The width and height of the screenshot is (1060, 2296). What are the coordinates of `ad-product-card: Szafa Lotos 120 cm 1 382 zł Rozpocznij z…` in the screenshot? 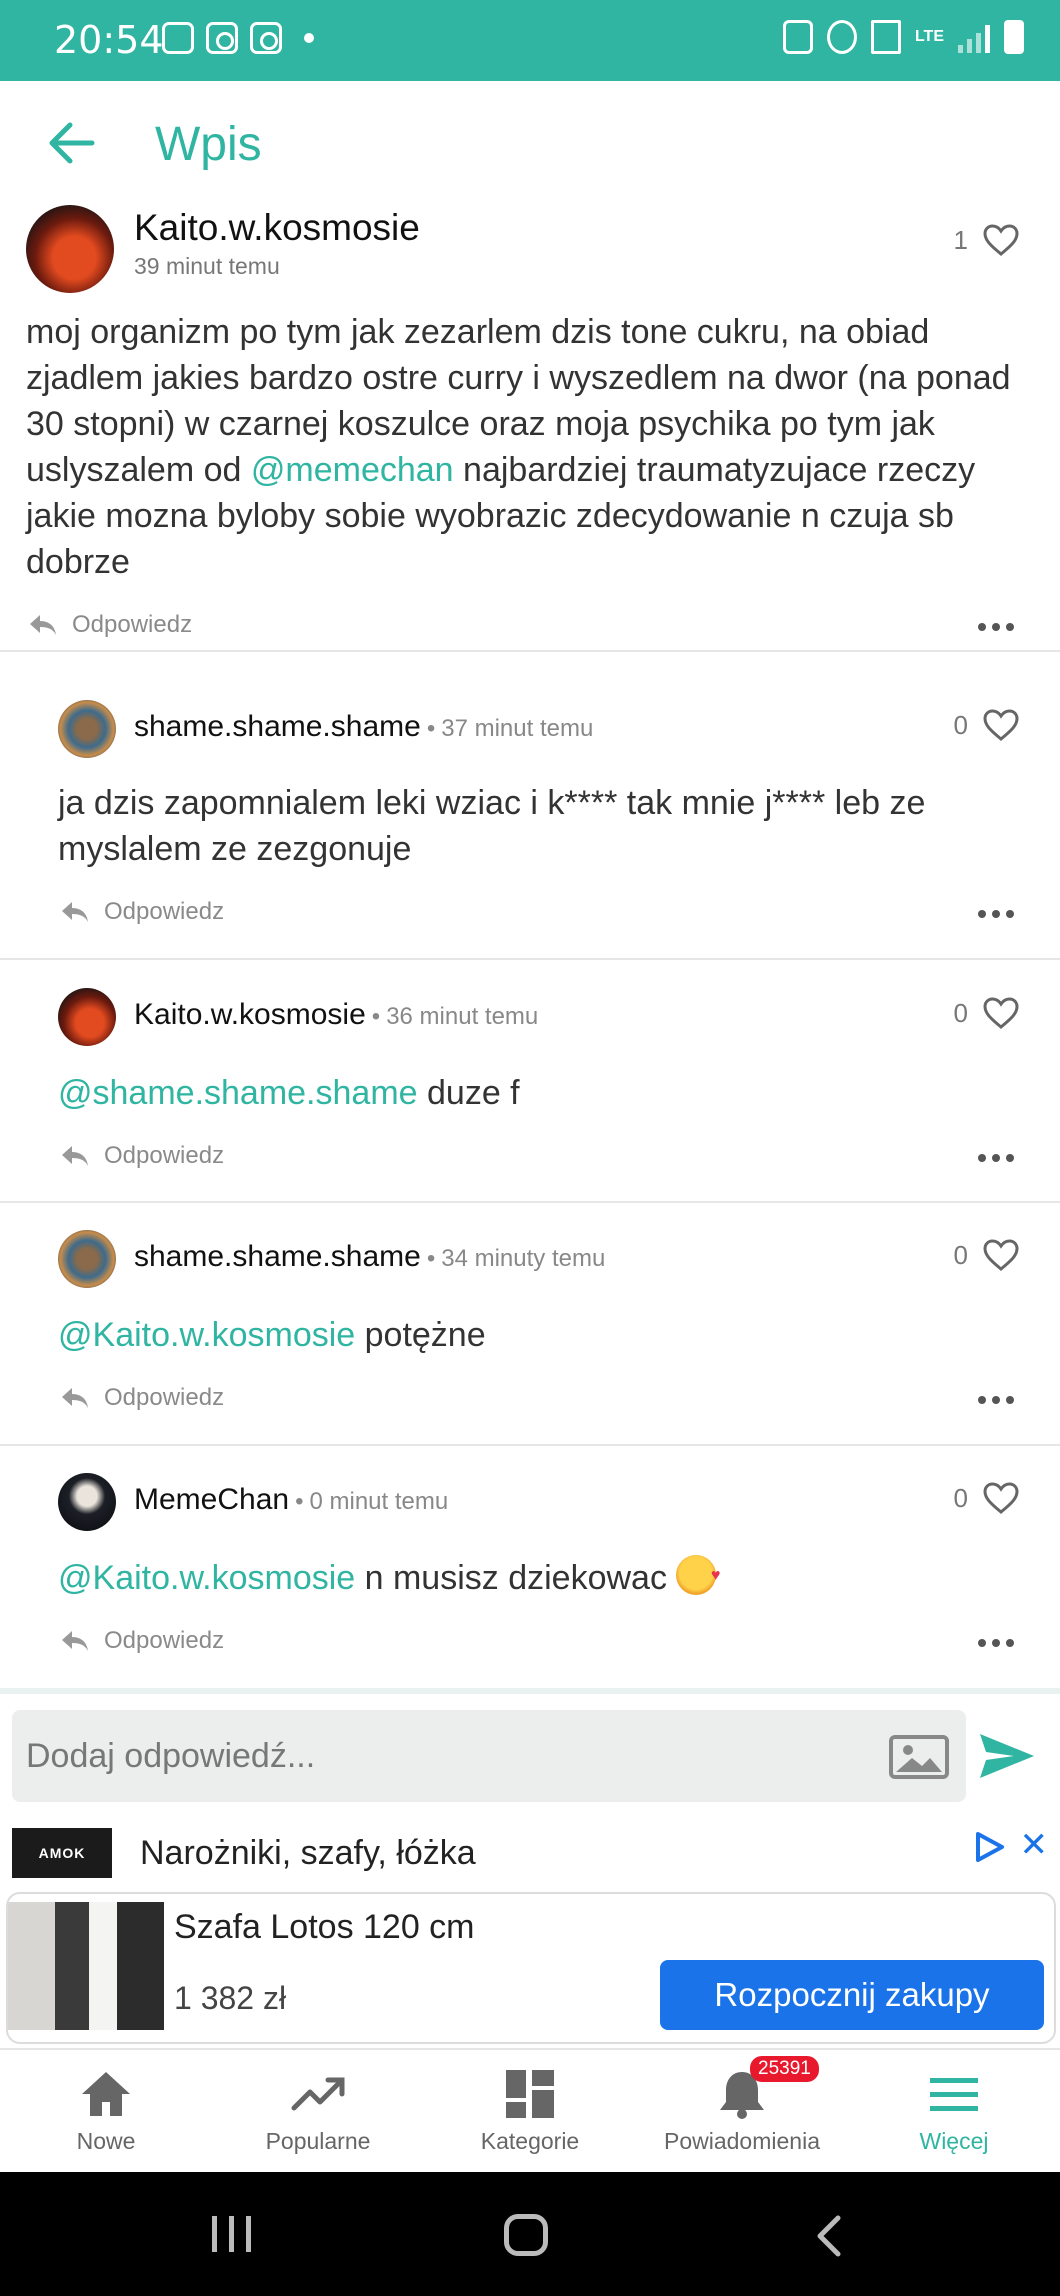 It's located at (531, 1968).